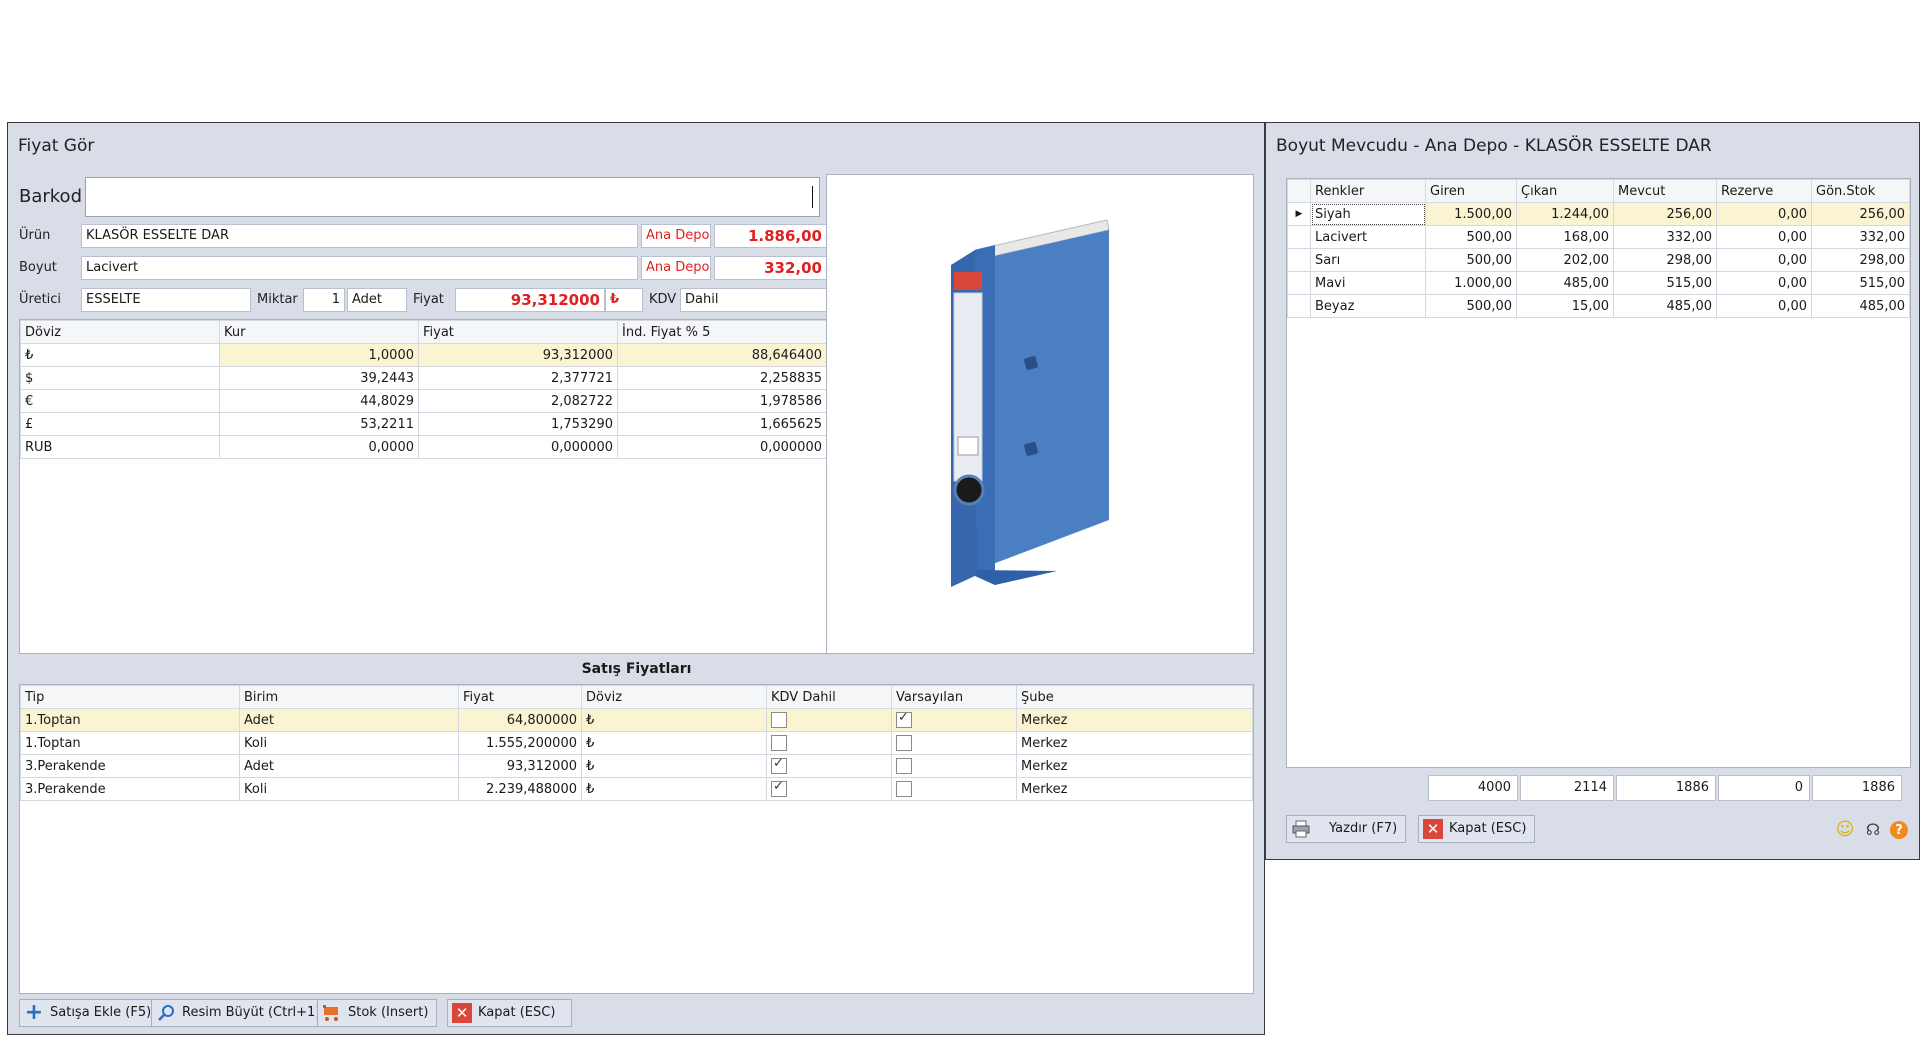  Describe the element at coordinates (722, 332) in the screenshot. I see `col-header: İnd. Fiyat % 5` at that location.